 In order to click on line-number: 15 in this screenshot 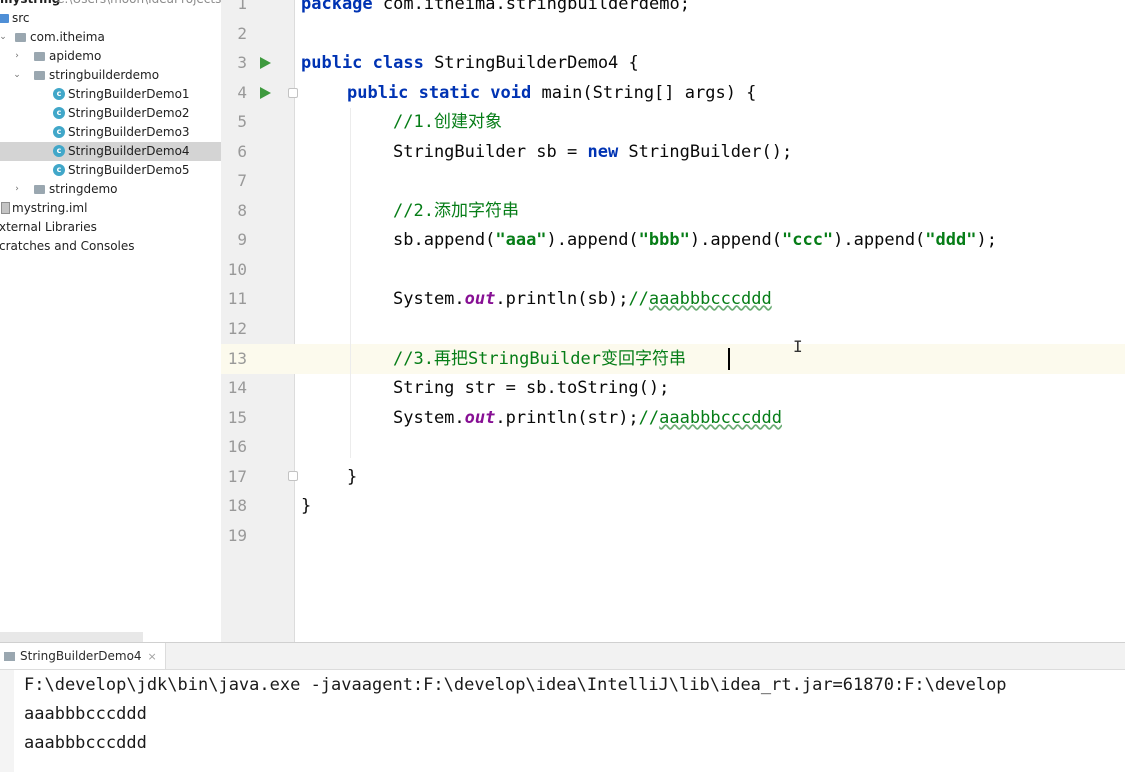, I will do `click(237, 417)`.